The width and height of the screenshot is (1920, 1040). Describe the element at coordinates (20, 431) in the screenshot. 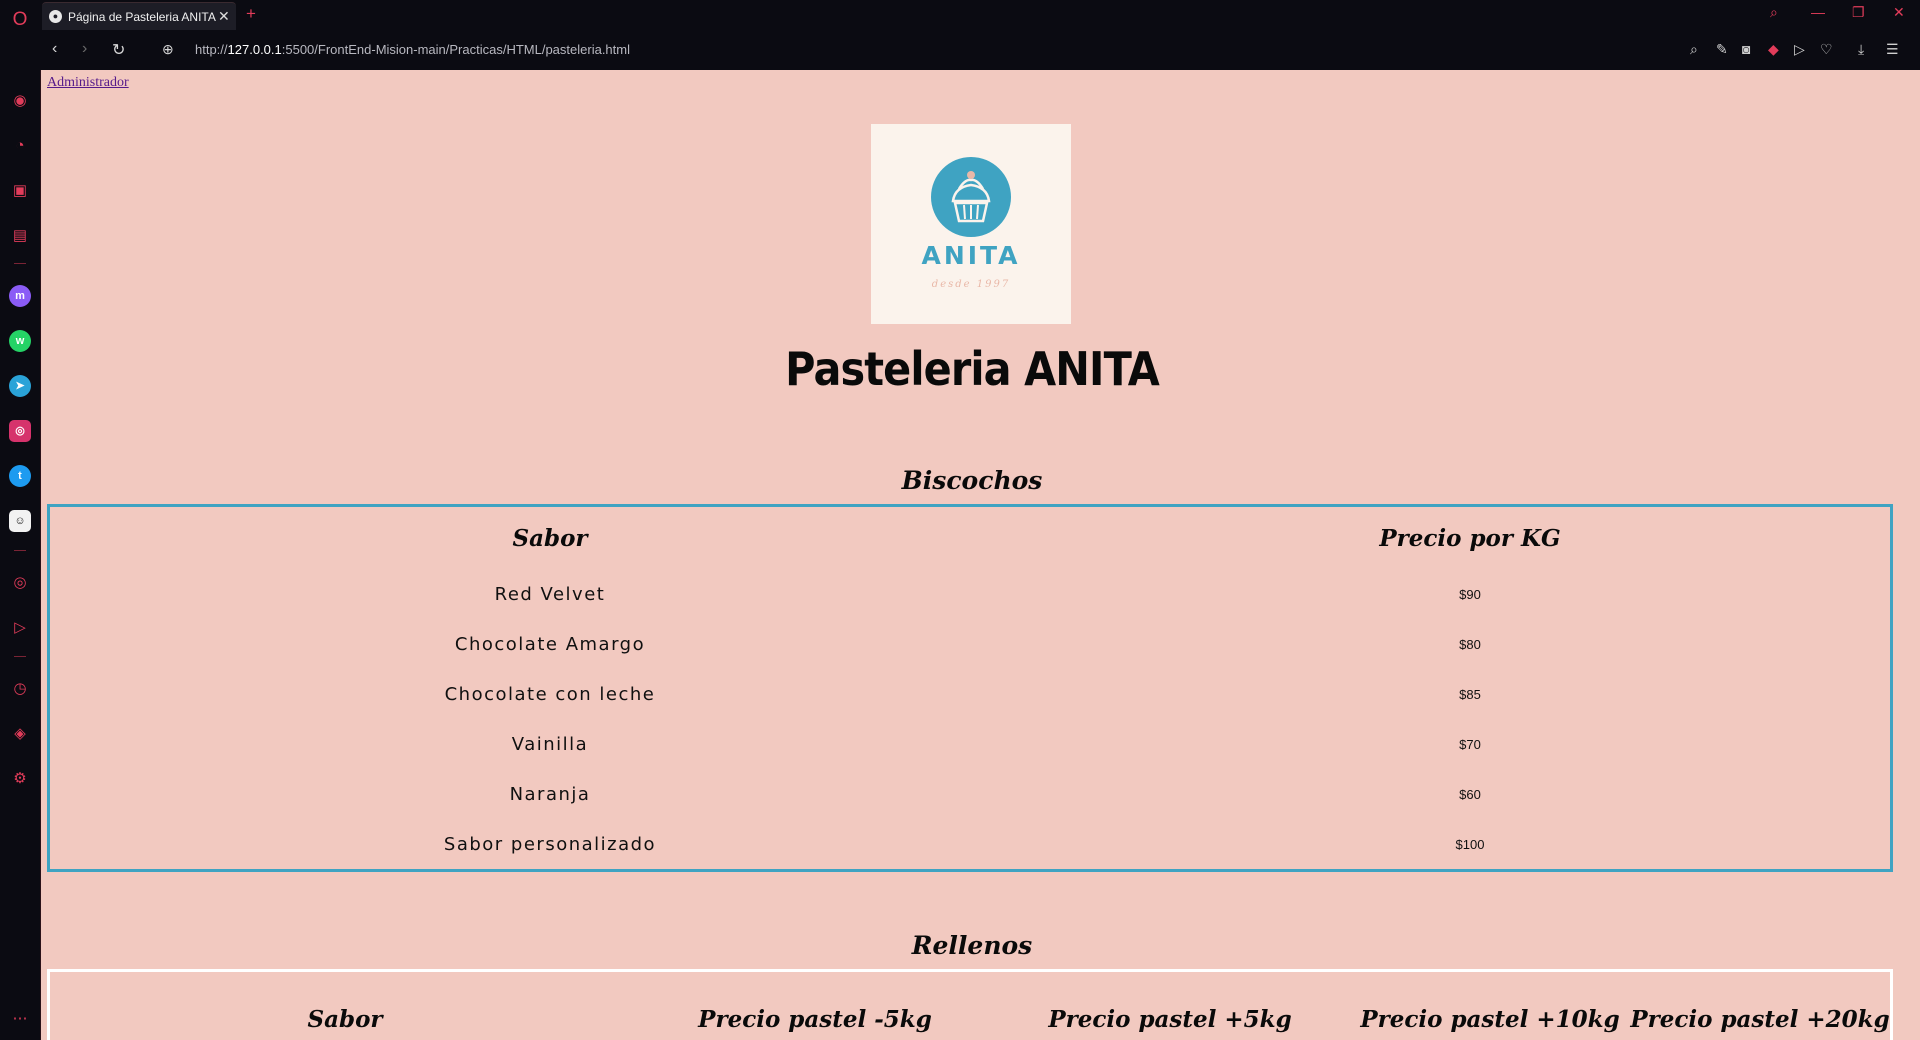

I see `instagram-icon: ◎` at that location.